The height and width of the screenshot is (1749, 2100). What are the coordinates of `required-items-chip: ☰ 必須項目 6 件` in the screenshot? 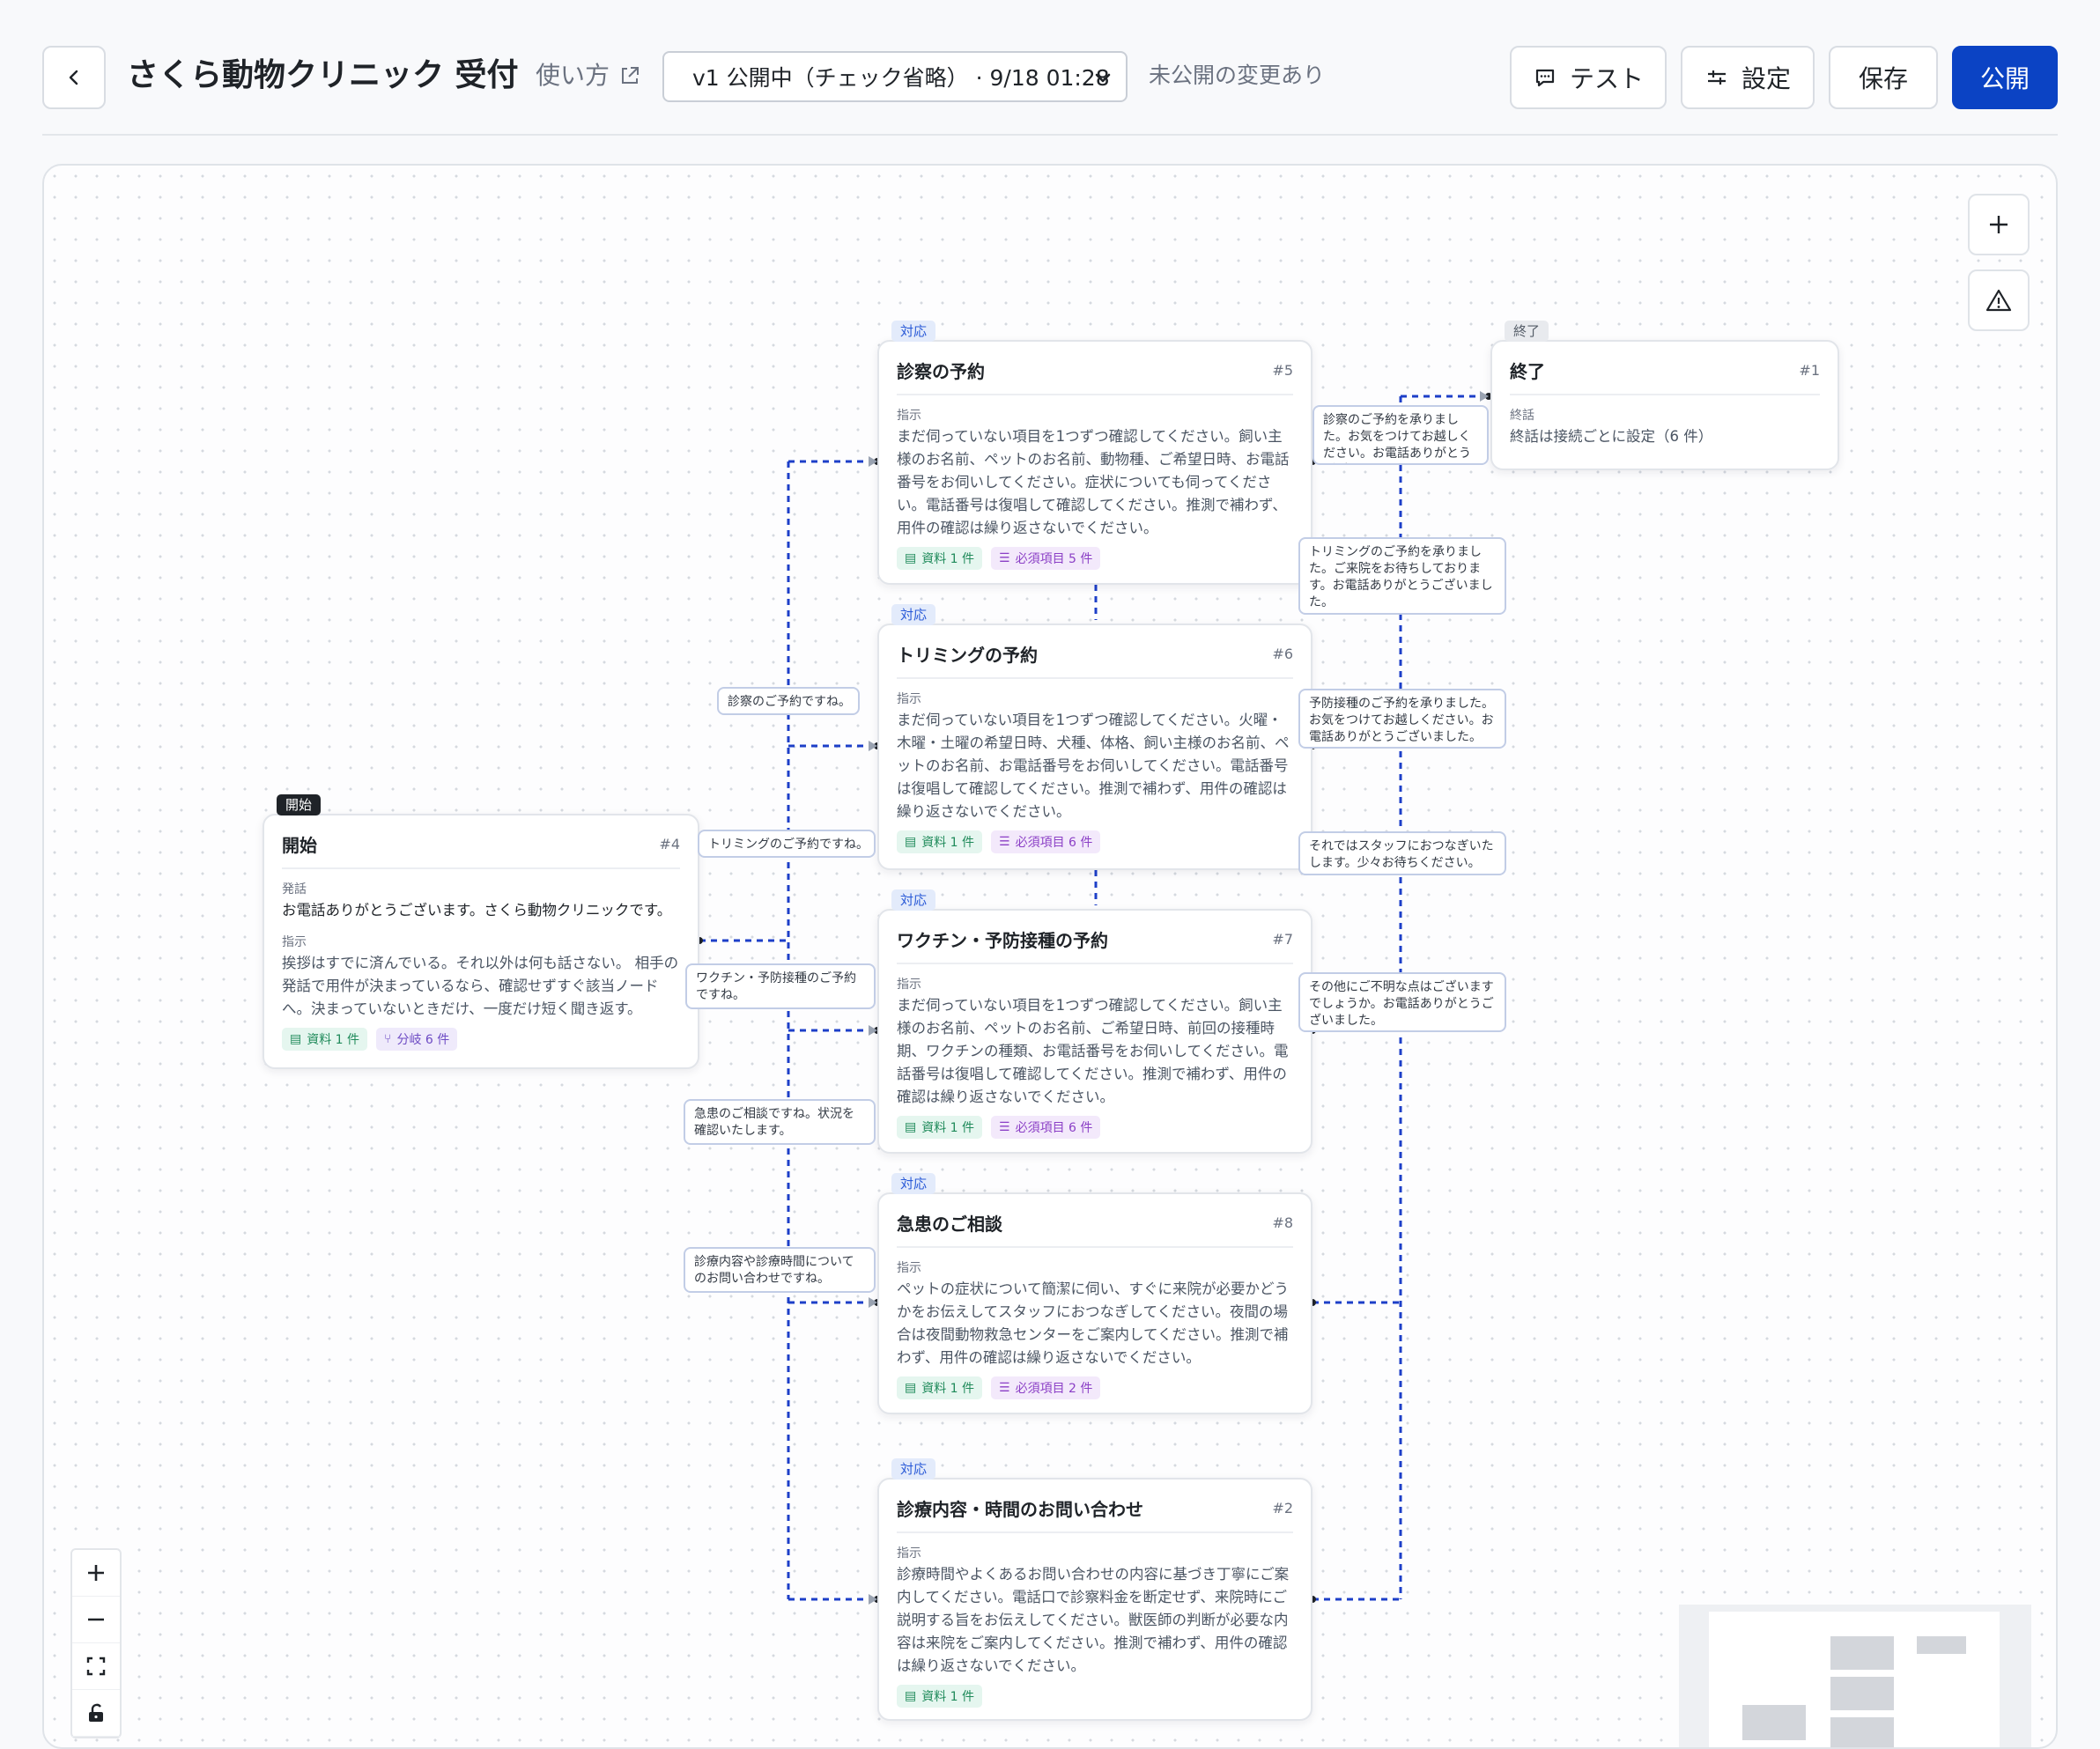 It's located at (1046, 842).